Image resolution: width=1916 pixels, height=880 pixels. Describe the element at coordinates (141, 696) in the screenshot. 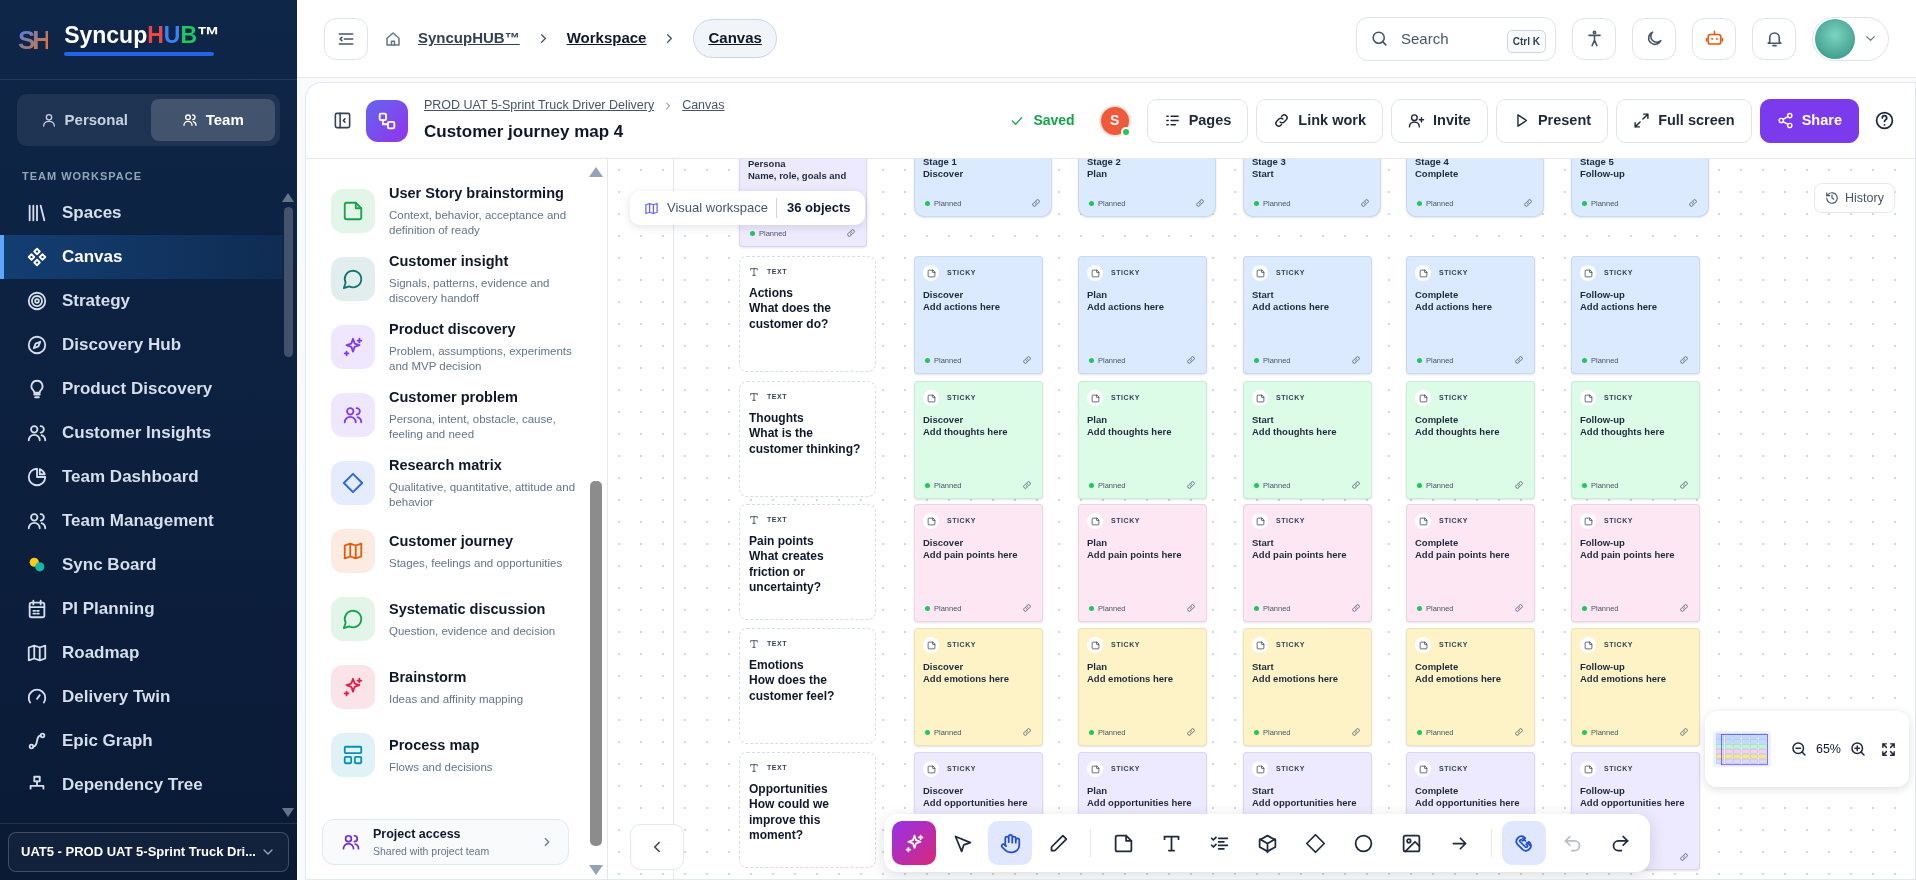

I see `nav-item: Delivery Twin` at that location.